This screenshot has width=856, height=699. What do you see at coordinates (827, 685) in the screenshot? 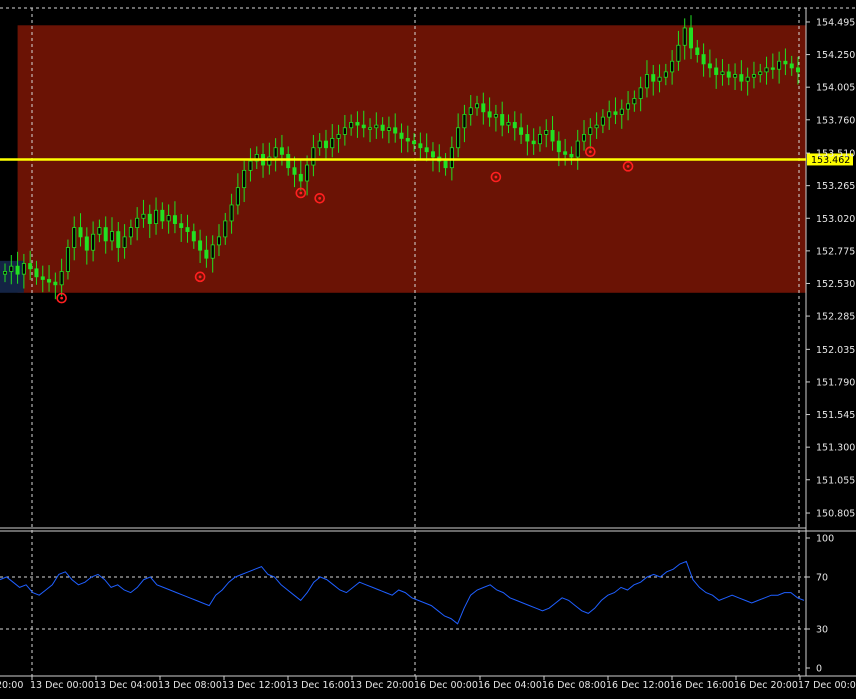
I see `time-label: 17 Dec 00:00` at bounding box center [827, 685].